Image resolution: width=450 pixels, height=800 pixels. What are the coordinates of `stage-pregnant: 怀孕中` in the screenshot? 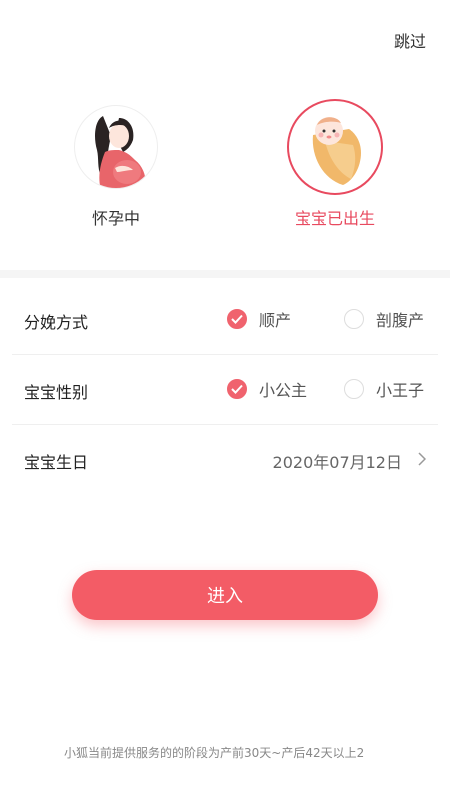 It's located at (116, 167).